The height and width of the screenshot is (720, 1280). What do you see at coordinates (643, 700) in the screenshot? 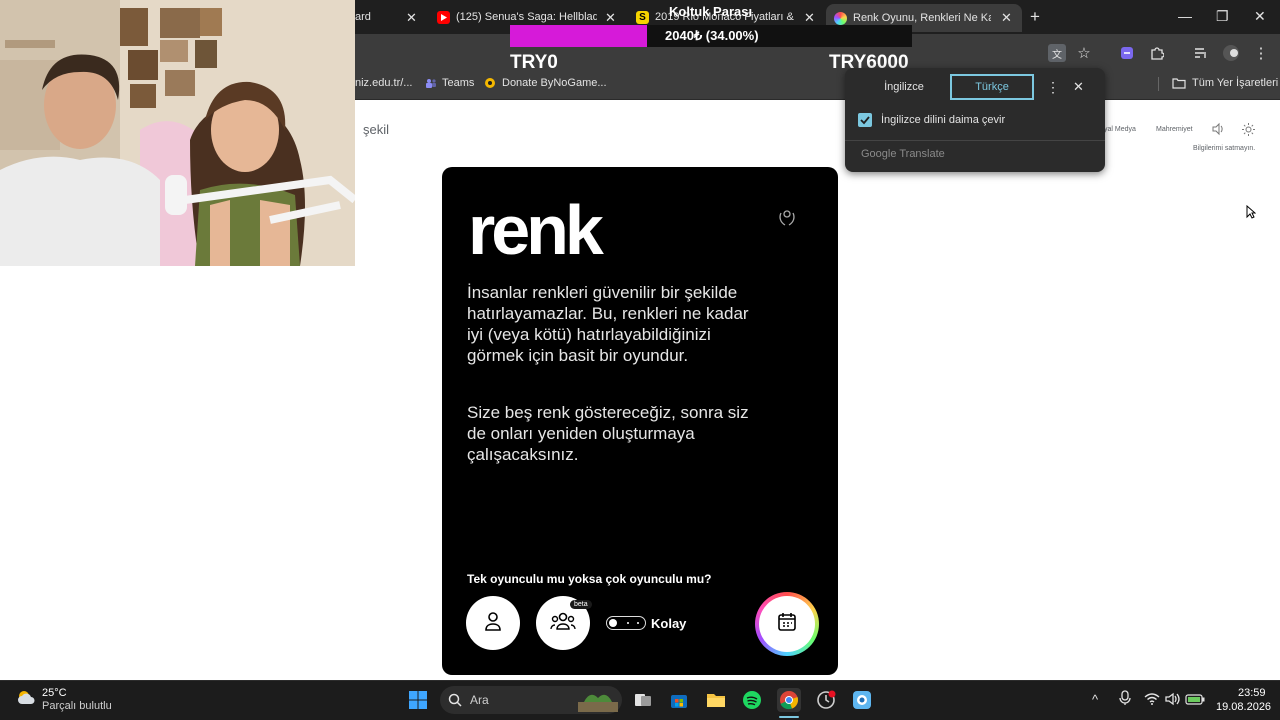
I see `task-view-icon` at bounding box center [643, 700].